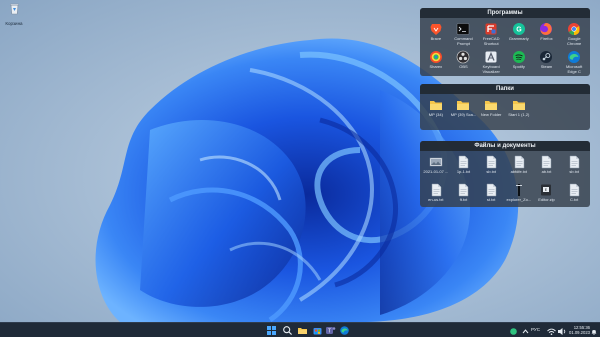 This screenshot has width=600, height=337. I want to click on fence-item: Sharex, so click(436, 62).